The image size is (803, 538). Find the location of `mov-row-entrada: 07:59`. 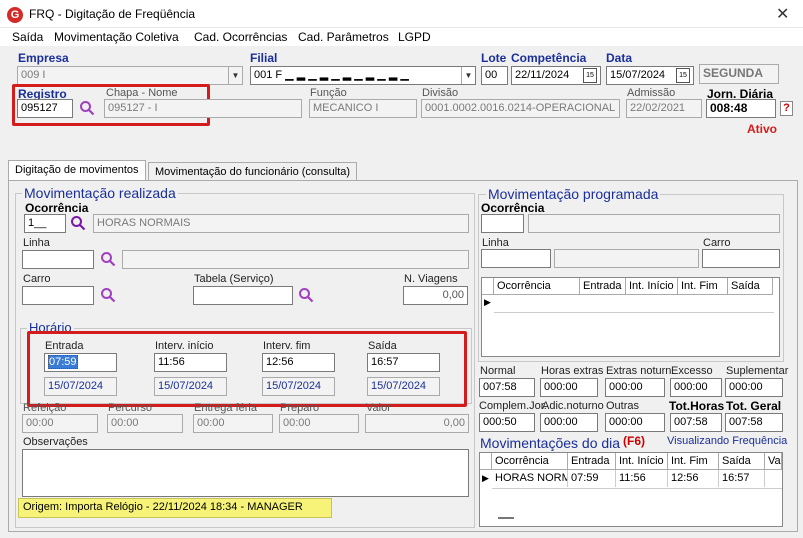

mov-row-entrada: 07:59 is located at coordinates (592, 478).